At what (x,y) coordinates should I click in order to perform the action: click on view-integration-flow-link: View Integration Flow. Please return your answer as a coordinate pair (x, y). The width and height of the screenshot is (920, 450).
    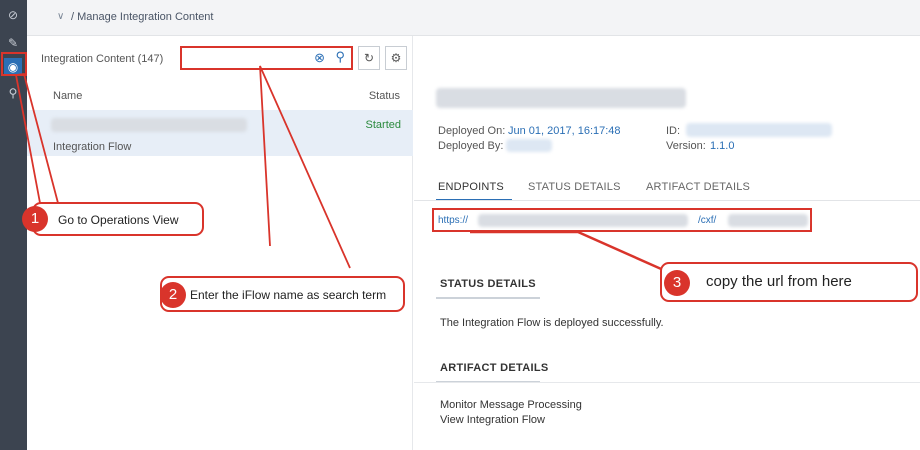
    Looking at the image, I should click on (492, 420).